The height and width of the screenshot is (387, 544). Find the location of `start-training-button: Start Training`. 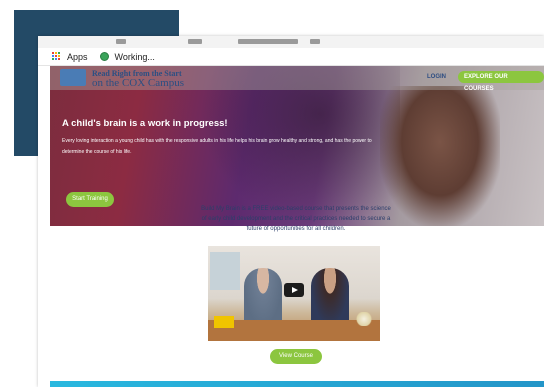

start-training-button: Start Training is located at coordinates (90, 199).